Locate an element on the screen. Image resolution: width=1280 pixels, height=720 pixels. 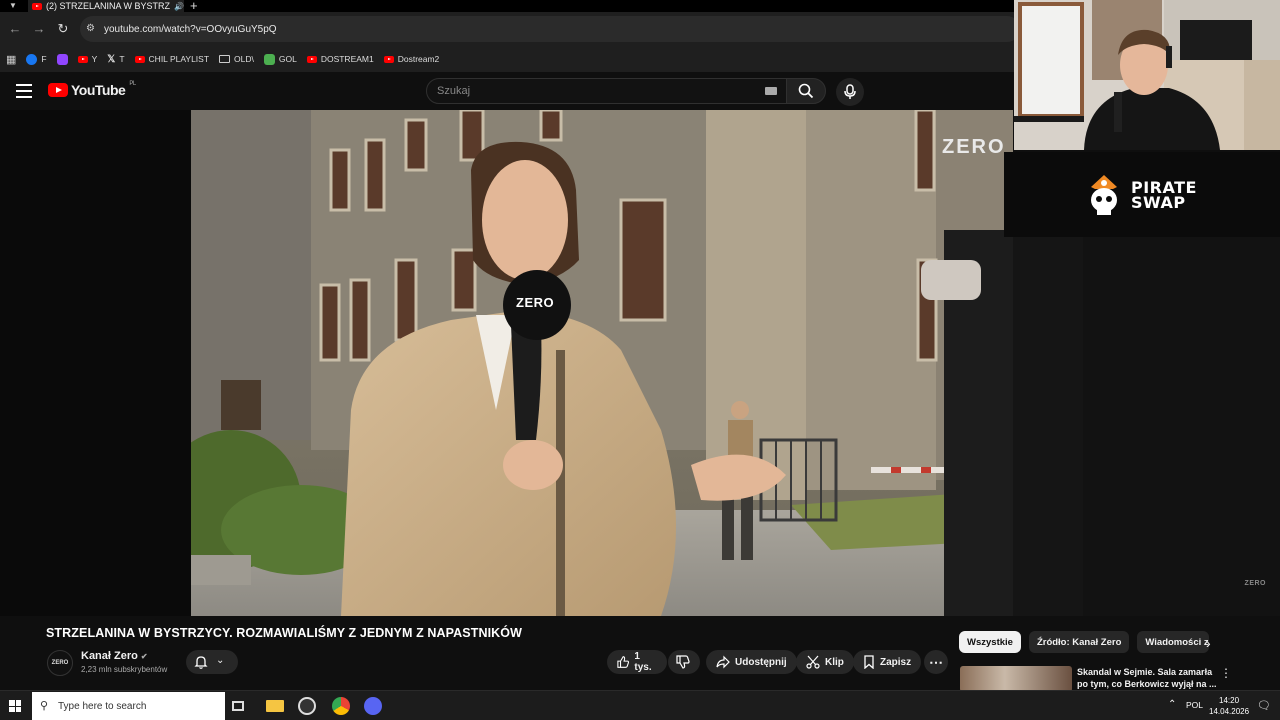
ambient-right-panel: ZERO is located at coordinates (1181, 426).